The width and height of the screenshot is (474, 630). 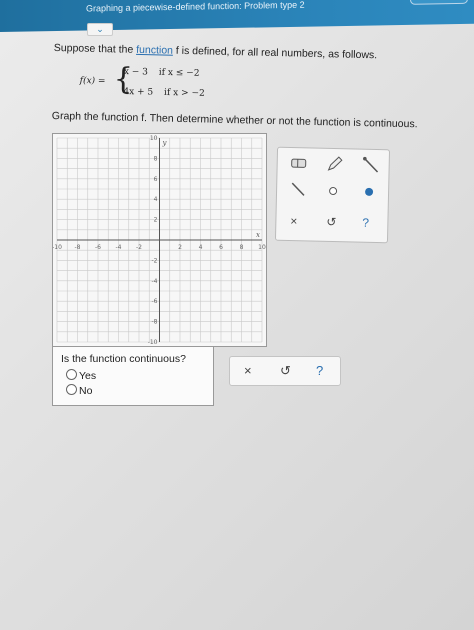 I want to click on closed-point-glyph, so click(x=369, y=191).